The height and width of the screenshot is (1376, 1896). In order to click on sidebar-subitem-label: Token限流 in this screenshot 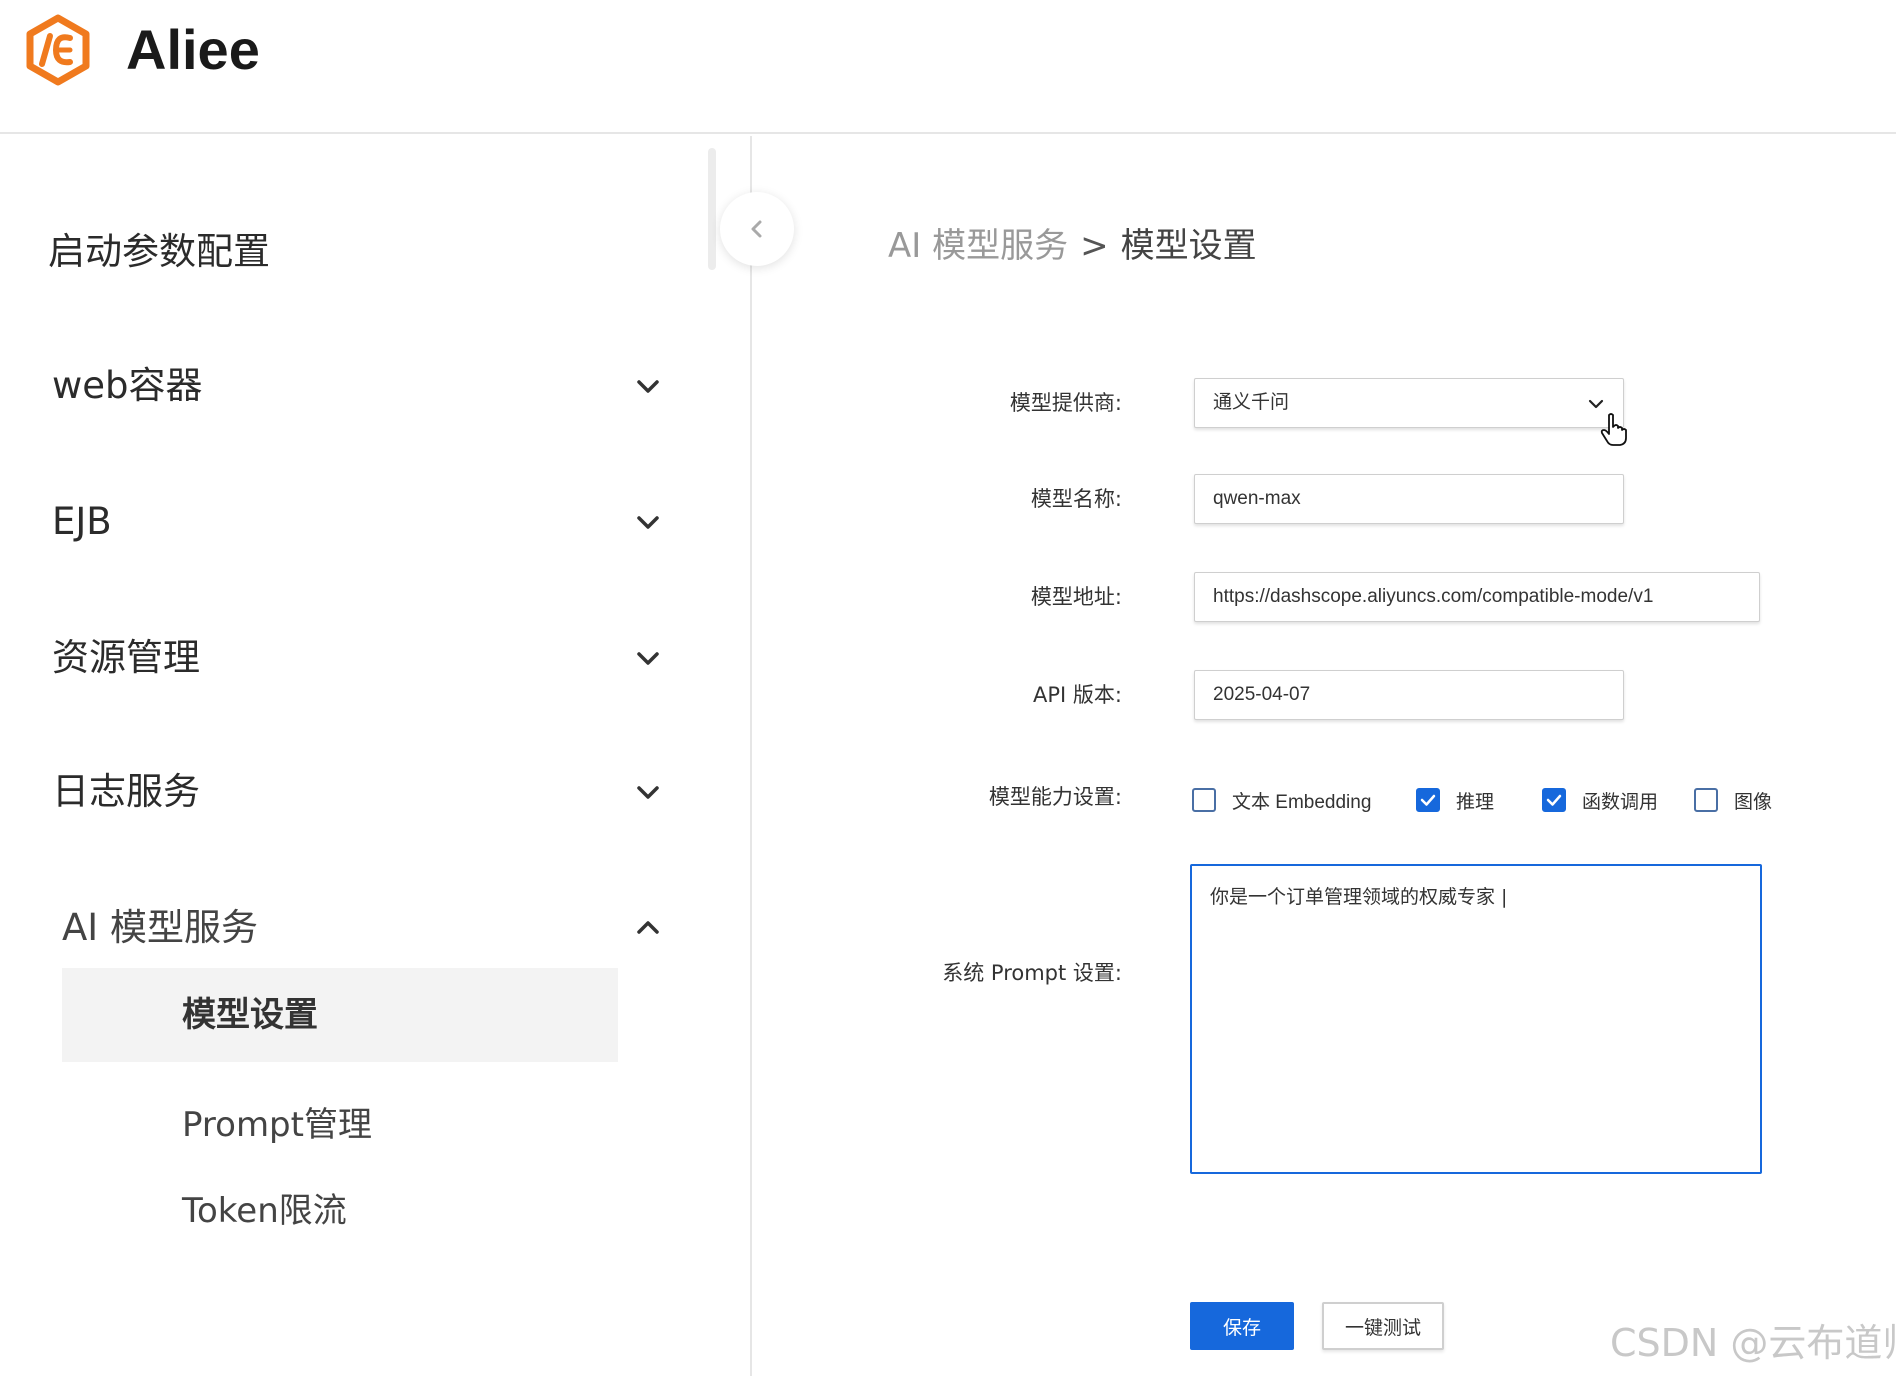, I will do `click(264, 1211)`.